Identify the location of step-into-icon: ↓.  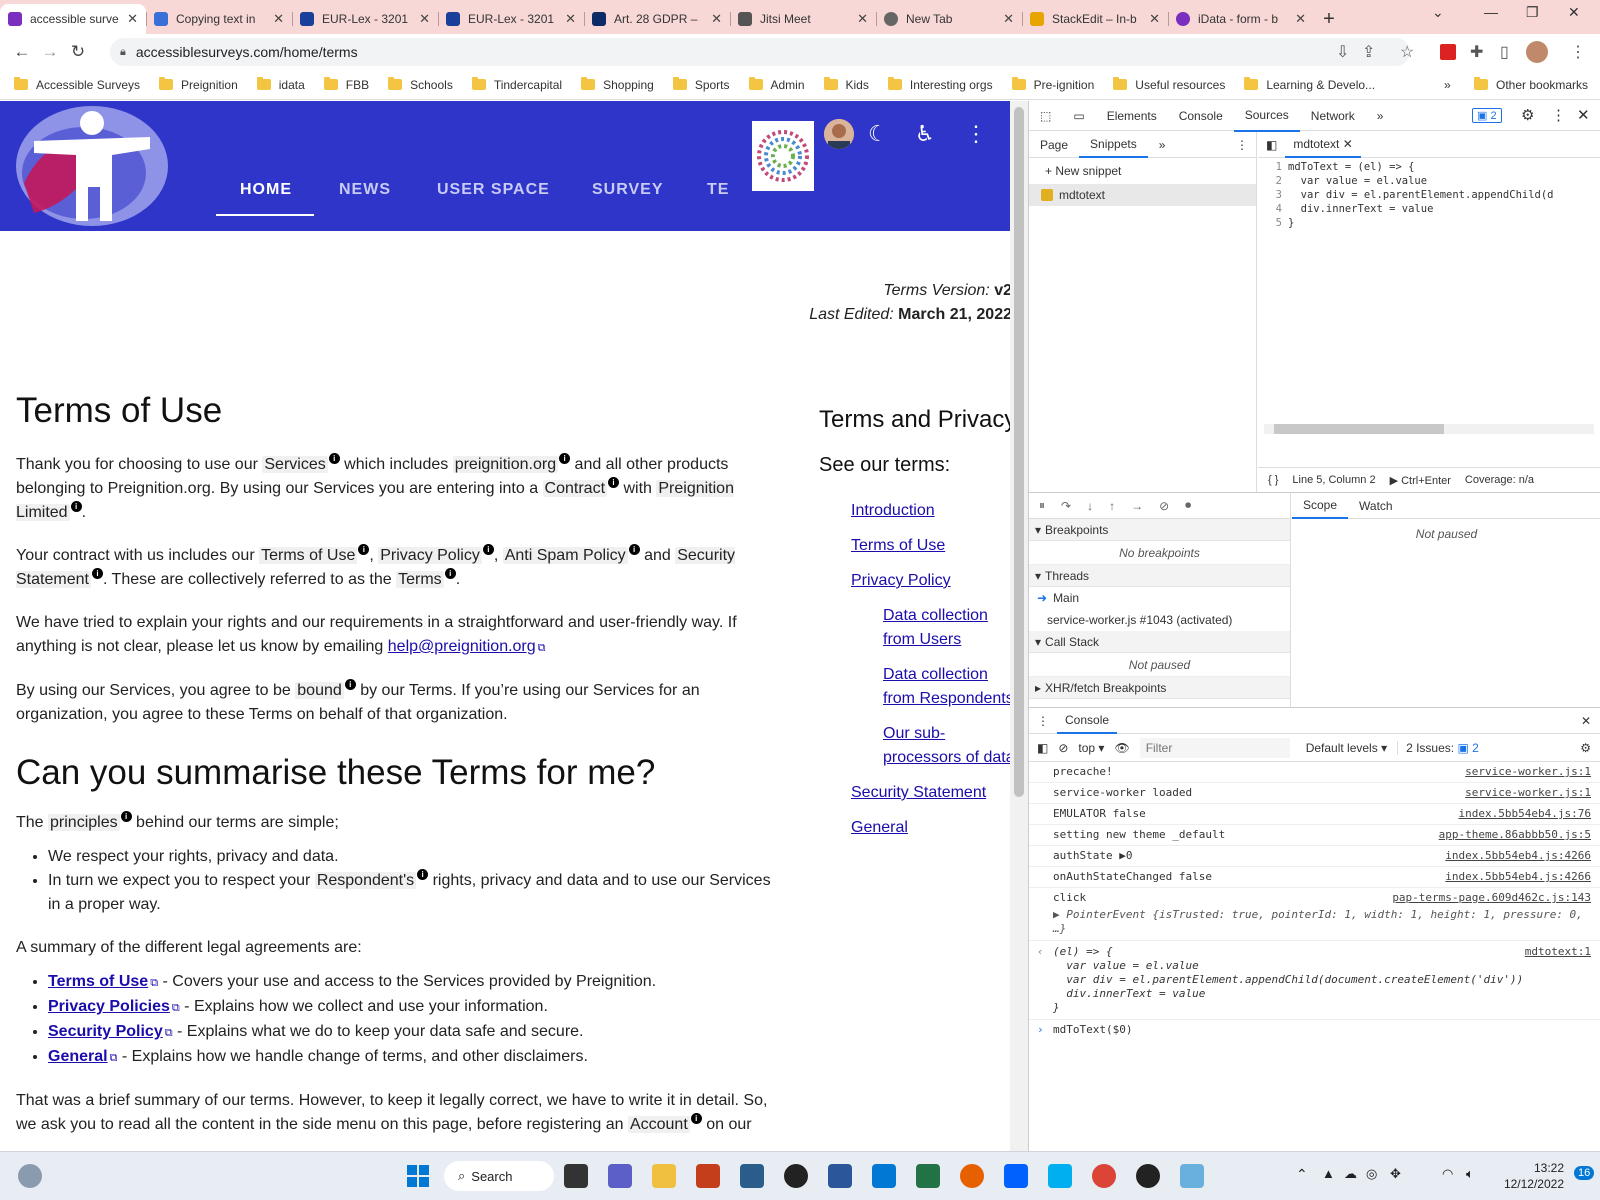
(1090, 506).